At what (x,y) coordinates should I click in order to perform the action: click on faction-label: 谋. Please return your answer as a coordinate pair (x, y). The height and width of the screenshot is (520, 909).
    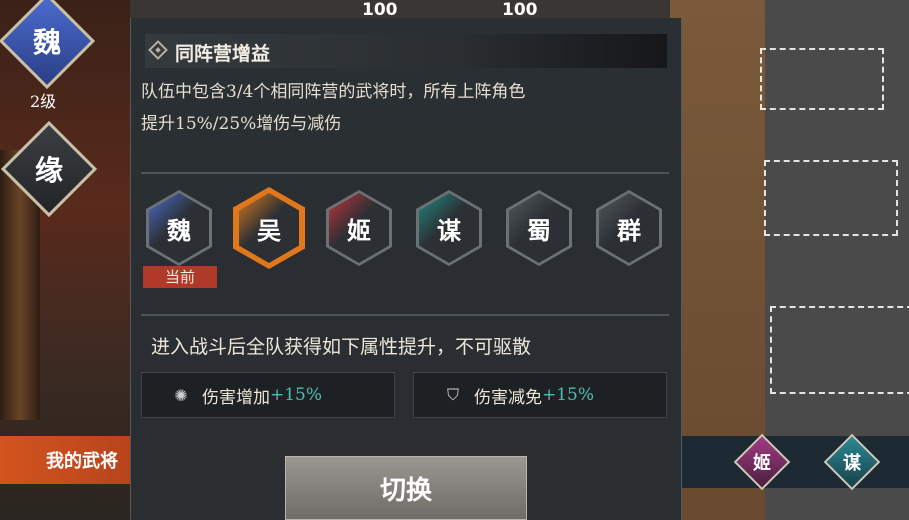
    Looking at the image, I should click on (449, 230).